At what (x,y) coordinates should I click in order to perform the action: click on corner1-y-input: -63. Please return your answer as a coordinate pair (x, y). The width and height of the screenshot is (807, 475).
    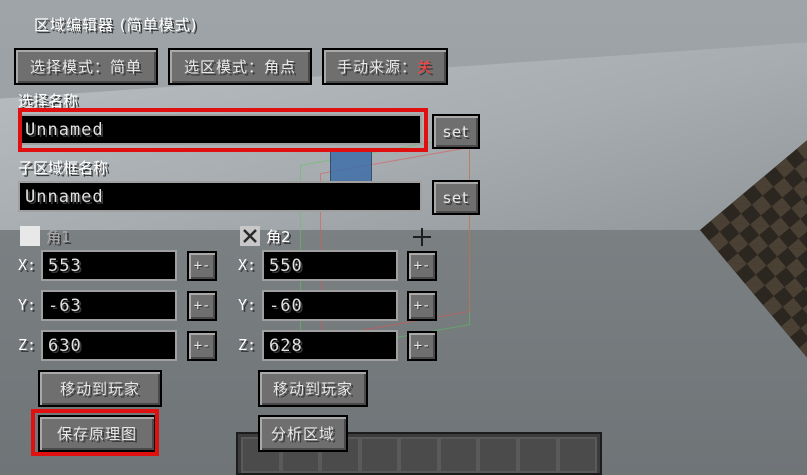
    Looking at the image, I should click on (109, 305).